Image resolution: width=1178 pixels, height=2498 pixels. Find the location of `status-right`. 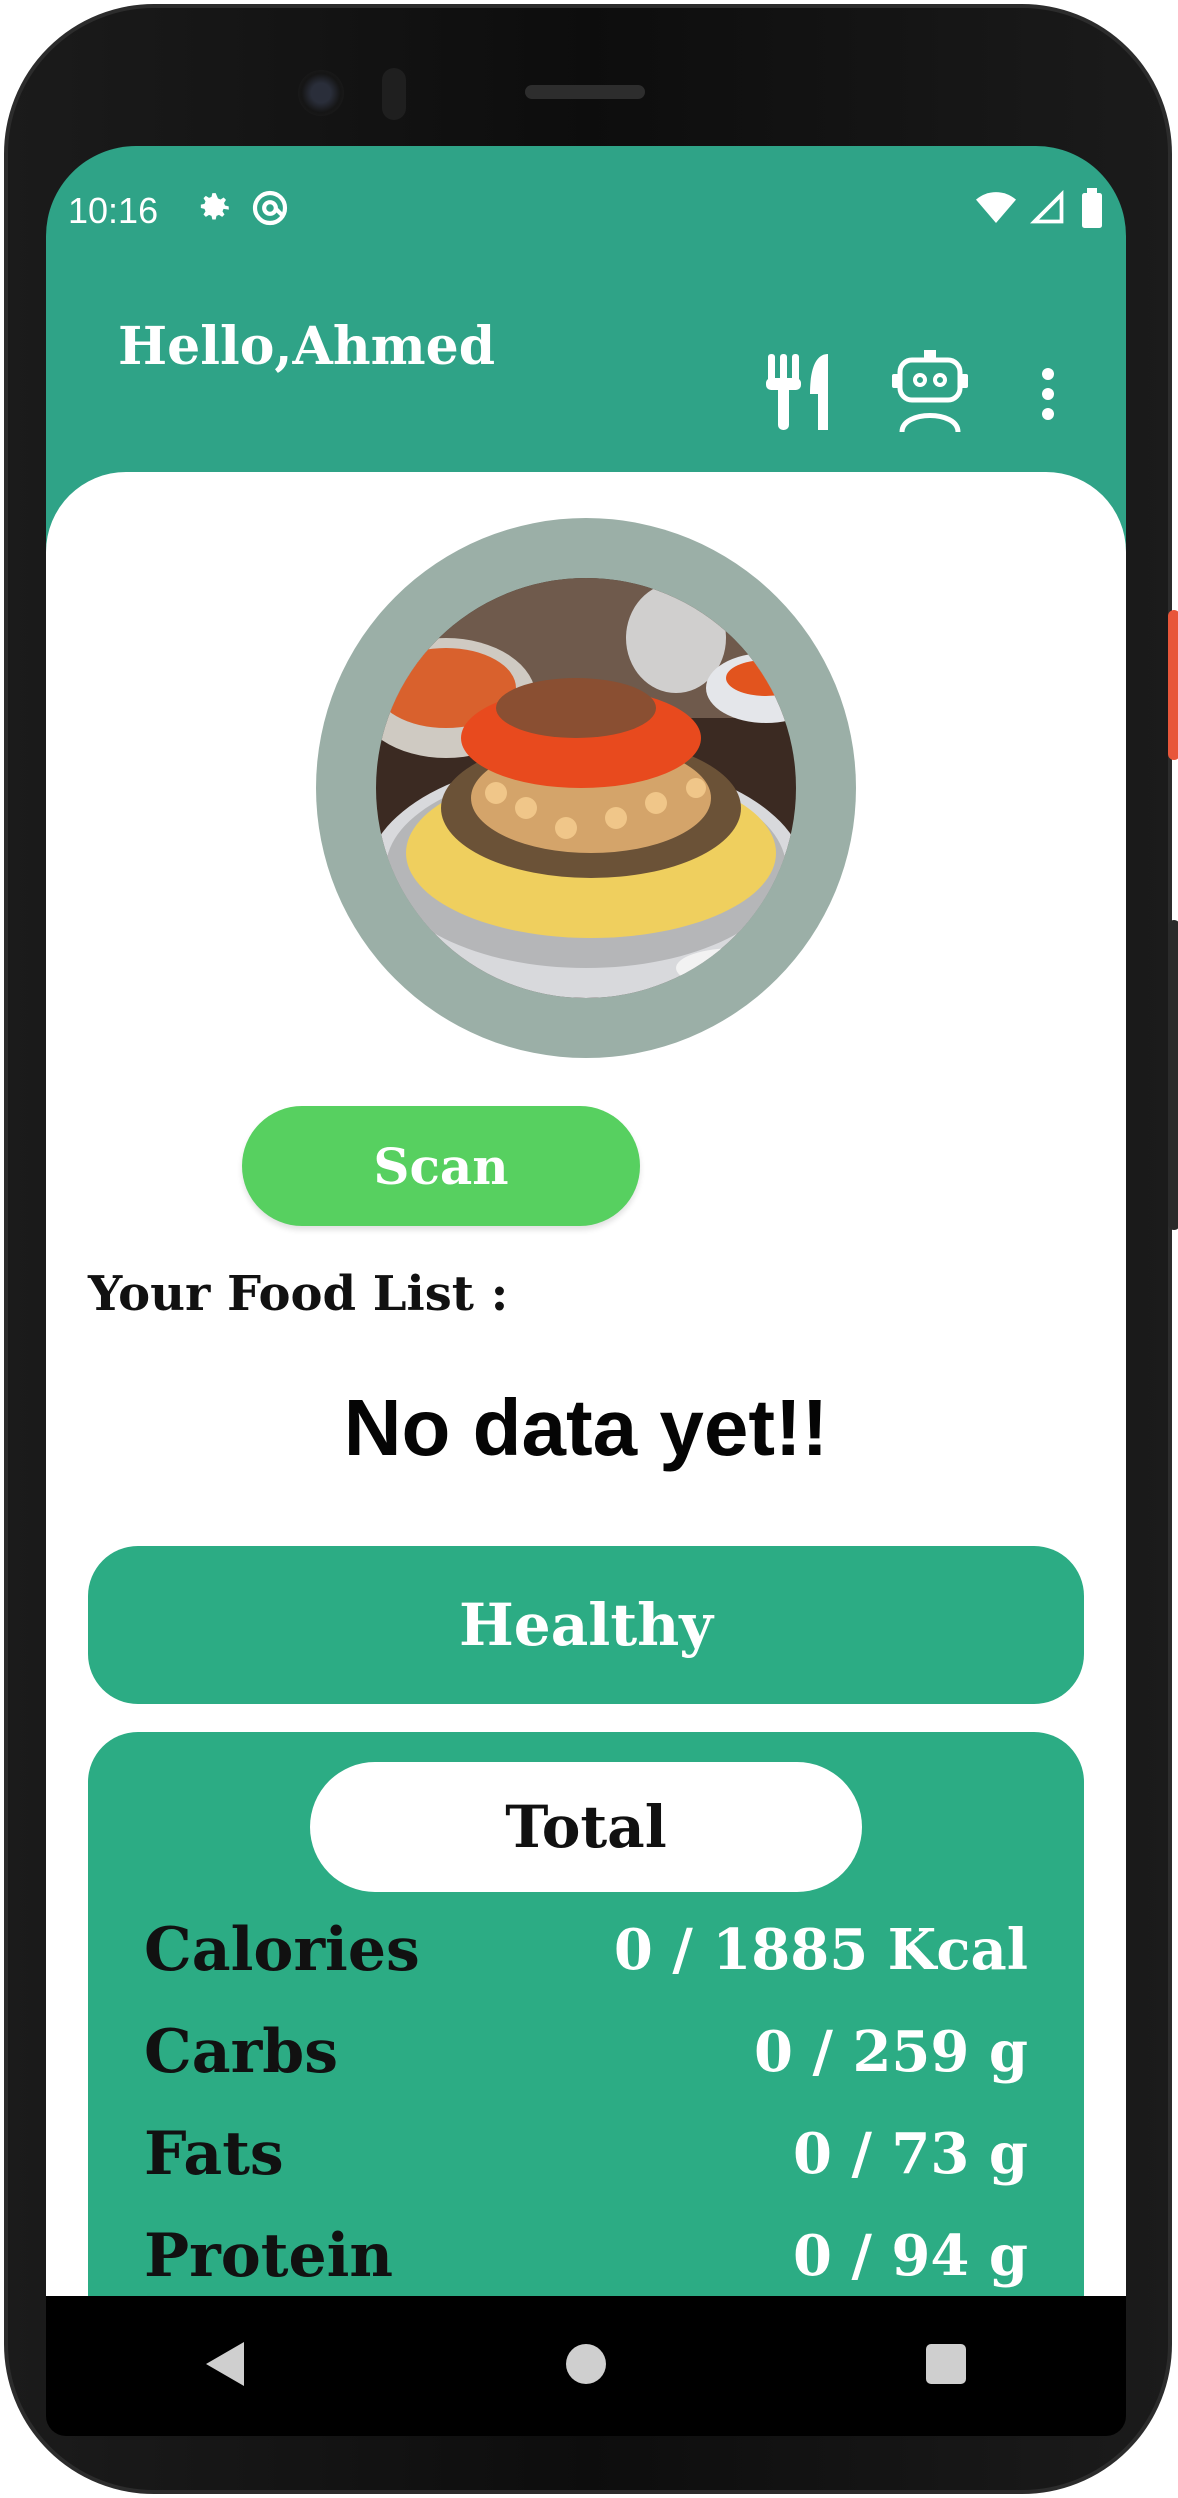

status-right is located at coordinates (1040, 210).